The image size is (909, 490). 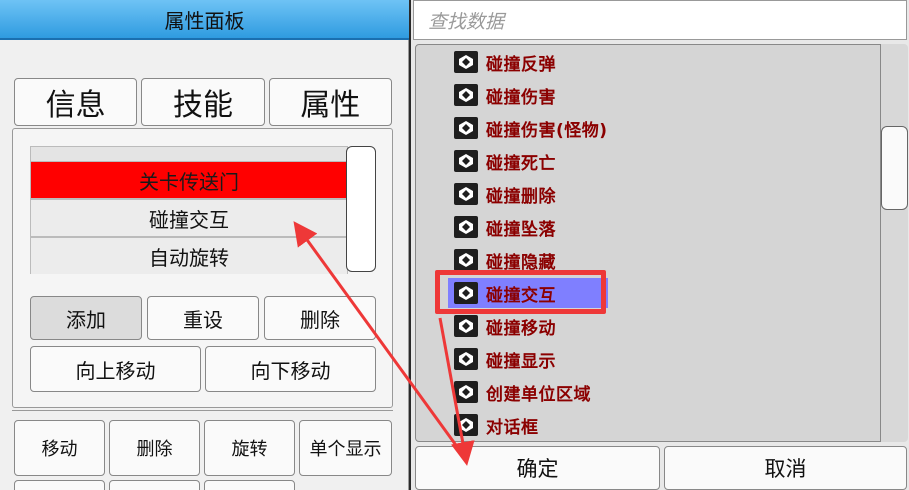 I want to click on list-item-label: 对话框, so click(x=512, y=427).